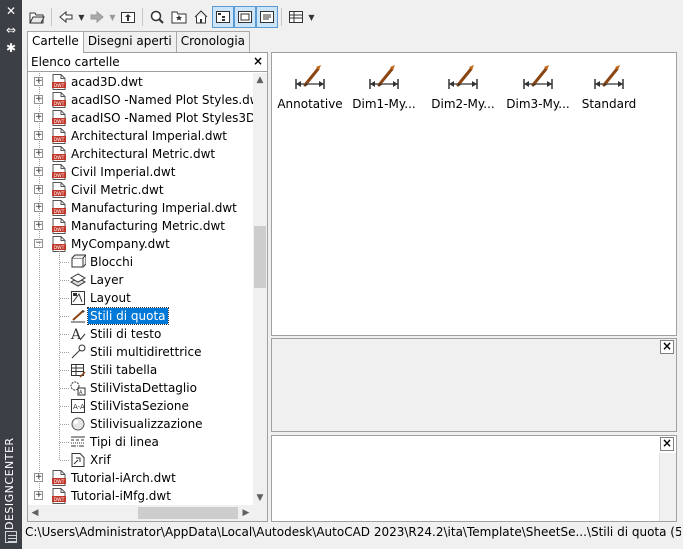 Image resolution: width=683 pixels, height=549 pixels. Describe the element at coordinates (140, 118) in the screenshot. I see `tree-item-acadiso-named-plot-styles3d-dwt: +DWTacadISO -Named Plot Styles3D.dwt` at that location.